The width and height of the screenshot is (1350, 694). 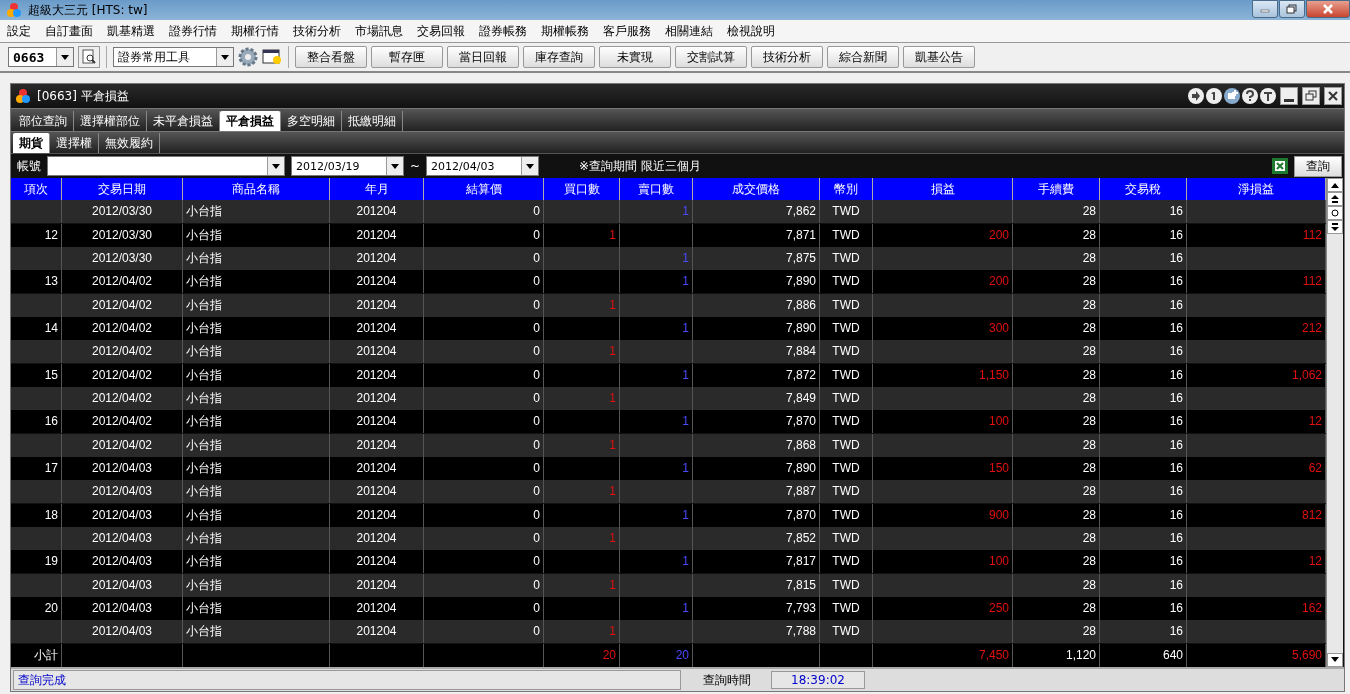 What do you see at coordinates (331, 57) in the screenshot?
I see `toolbar-button: 整合看盤` at bounding box center [331, 57].